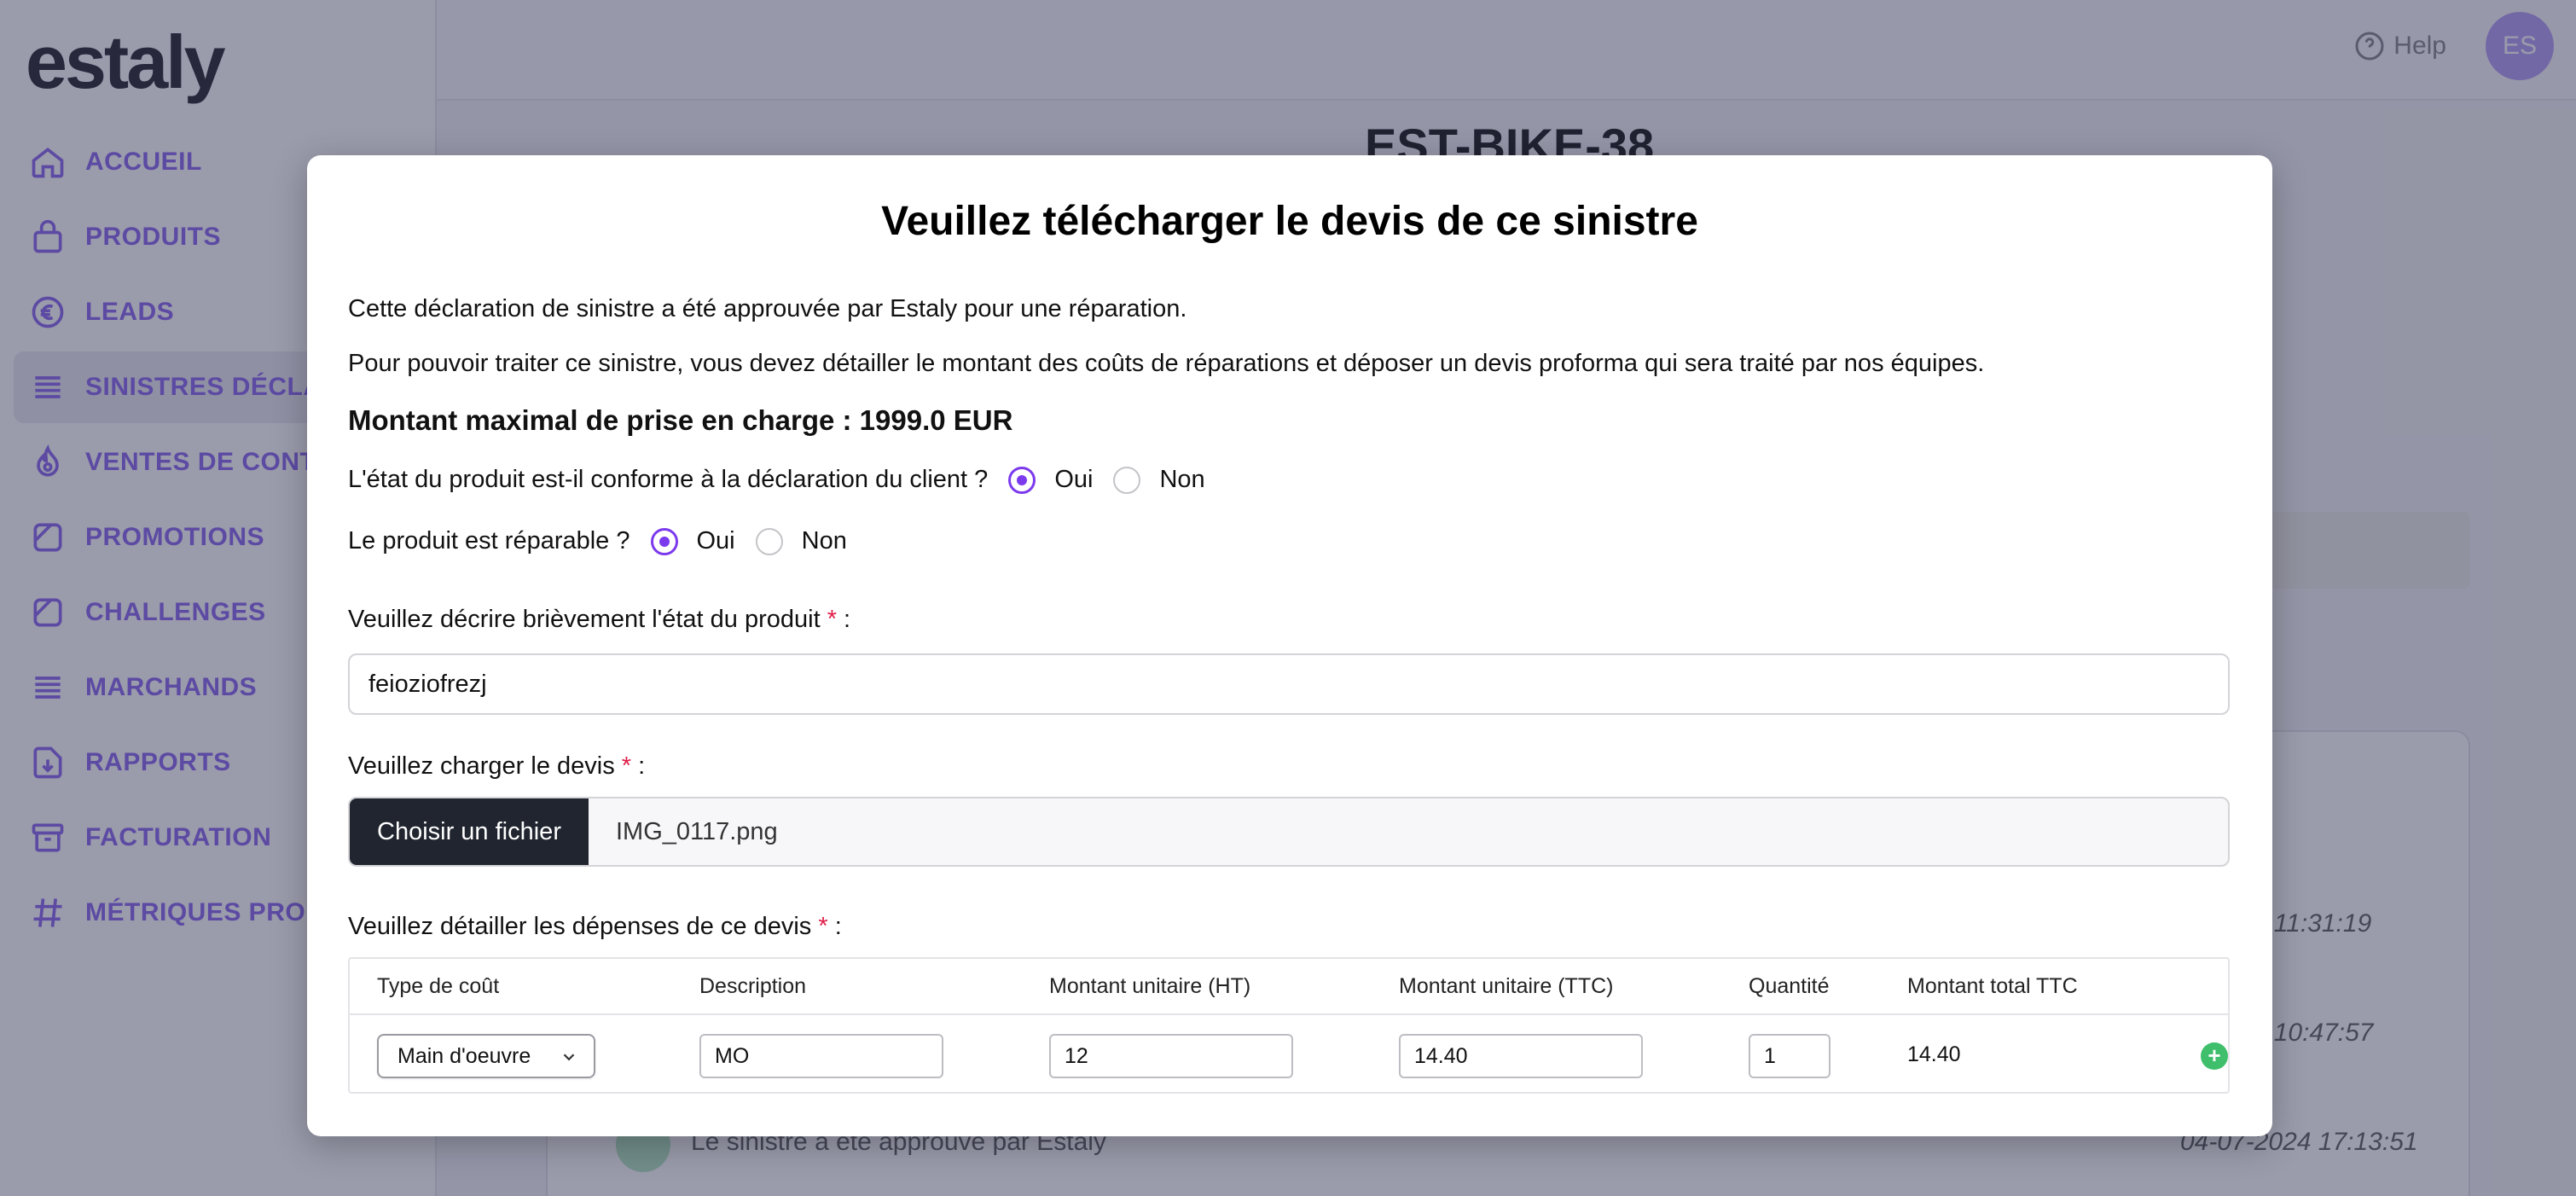 Image resolution: width=2576 pixels, height=1196 pixels. Describe the element at coordinates (1521, 1056) in the screenshot. I see `unit-ttc-input: 14.40` at that location.